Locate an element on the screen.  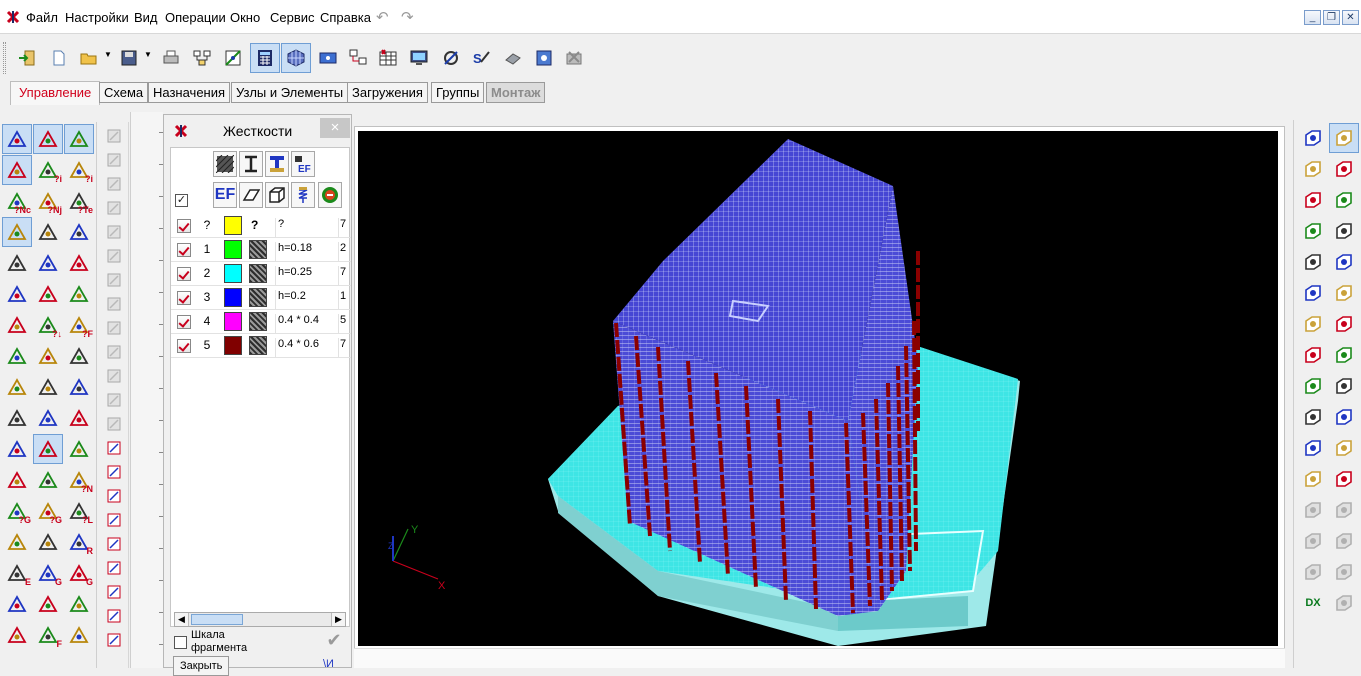
left-tool-11-2-icon: ?N is located at coordinates (79, 480).